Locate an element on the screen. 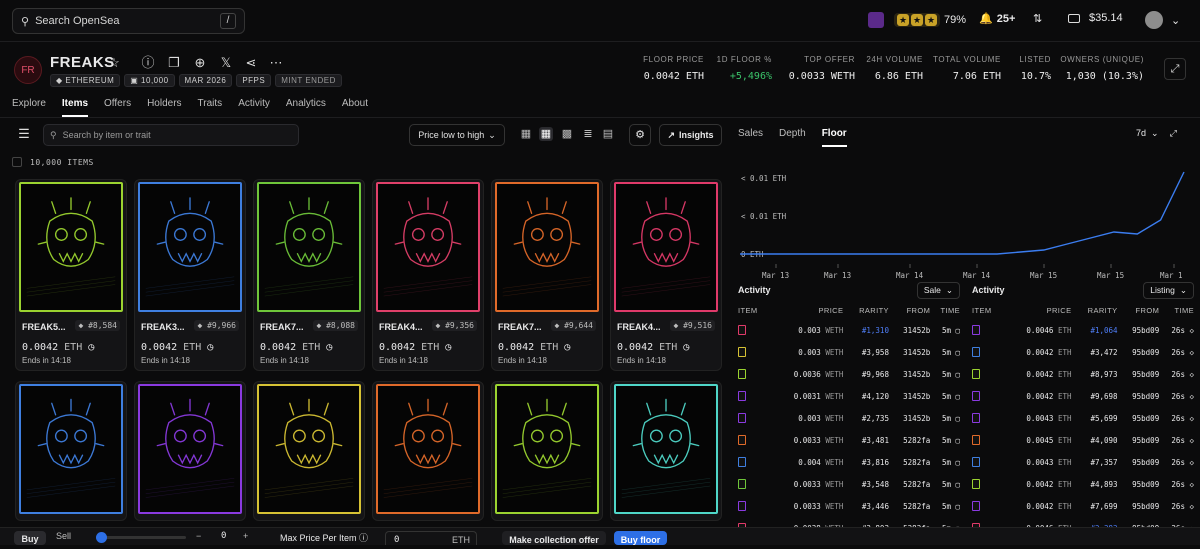 This screenshot has width=1200, height=549. select-all-checkbox is located at coordinates (17, 162).